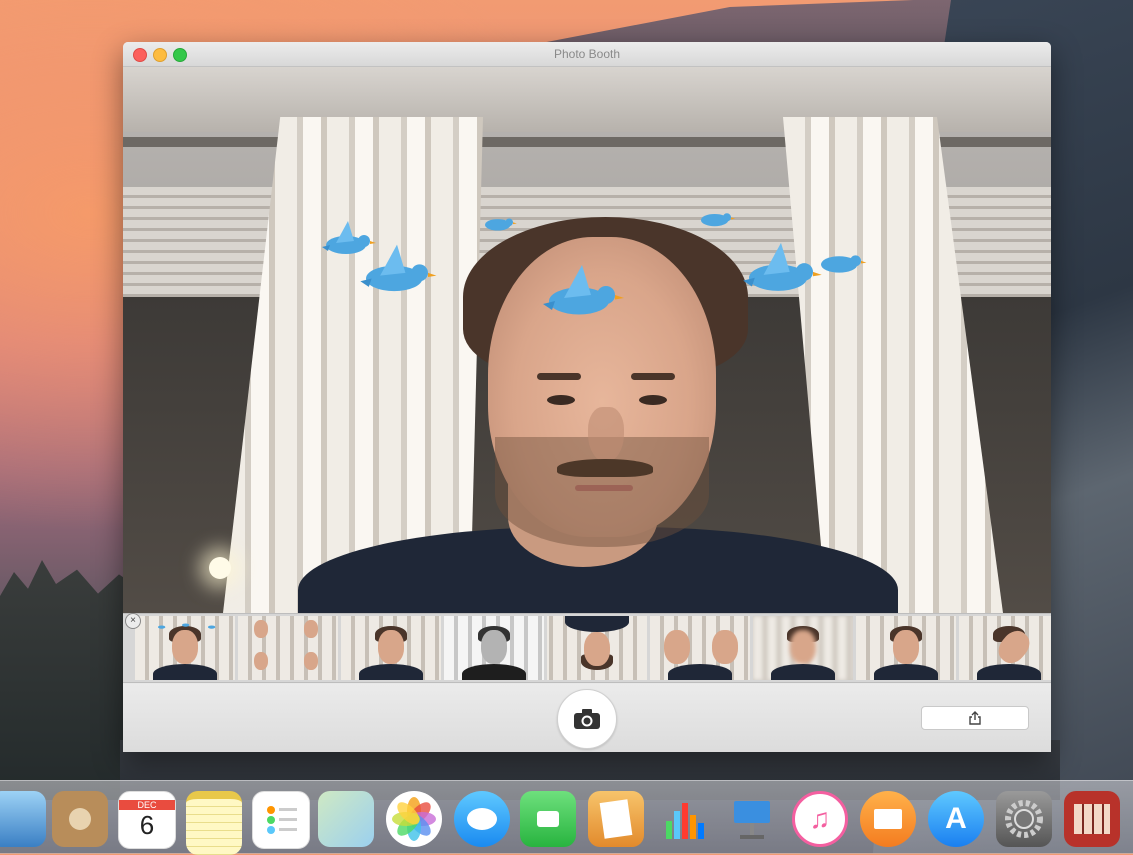  What do you see at coordinates (147, 804) in the screenshot?
I see `calendar-month: DEC` at bounding box center [147, 804].